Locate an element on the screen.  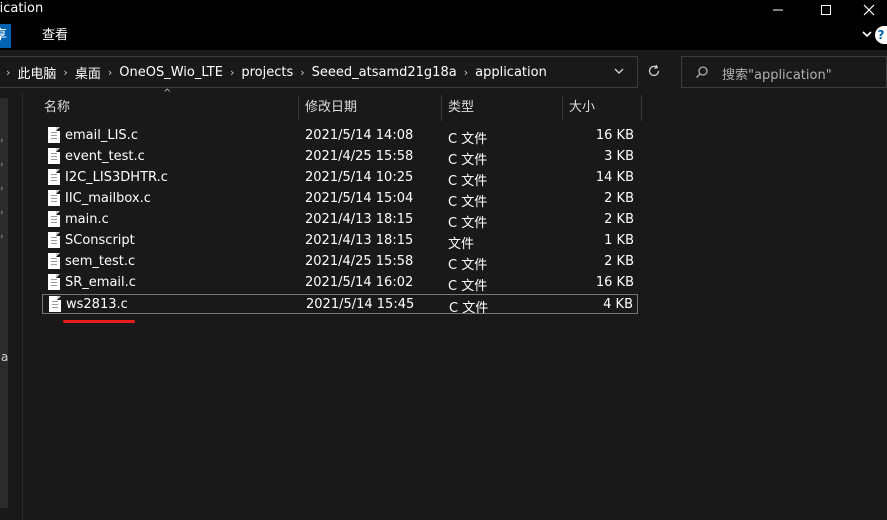
close-button is located at coordinates (869, 10).